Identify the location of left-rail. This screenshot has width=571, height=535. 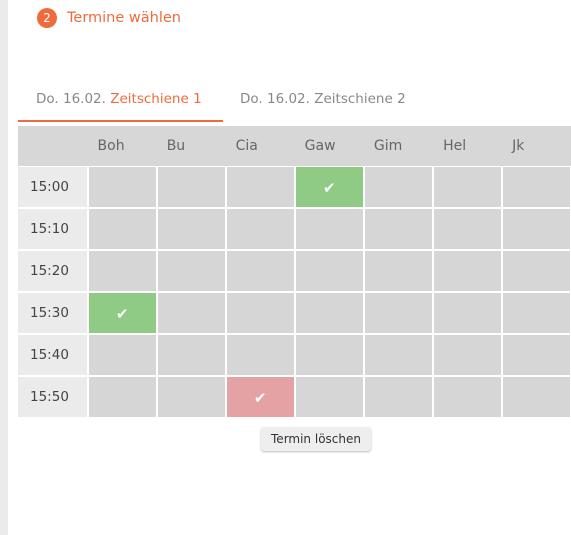
(4, 267).